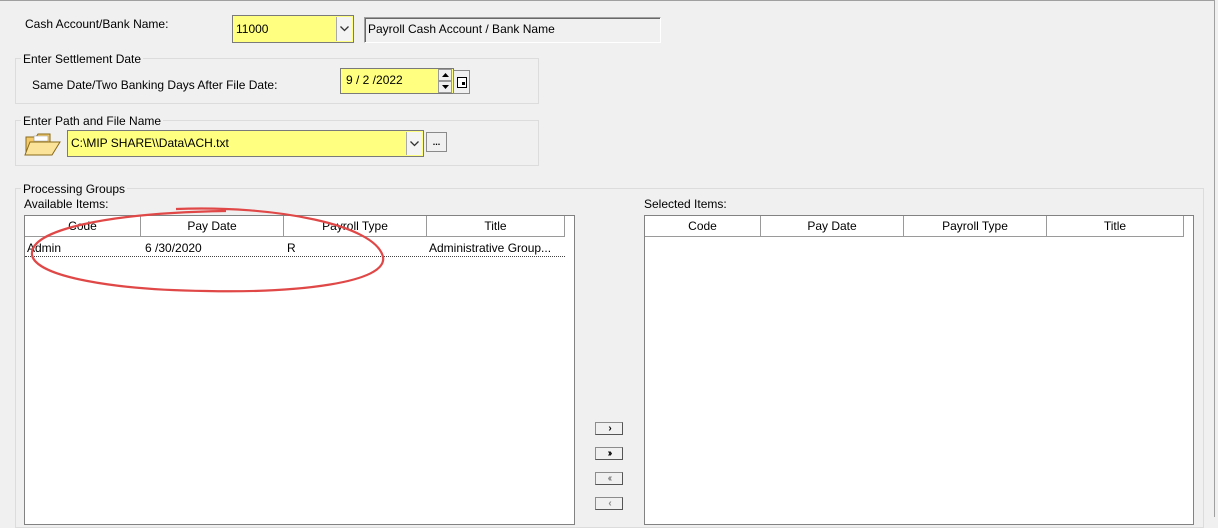 This screenshot has width=1218, height=528. I want to click on date-spin-up-button, so click(445, 75).